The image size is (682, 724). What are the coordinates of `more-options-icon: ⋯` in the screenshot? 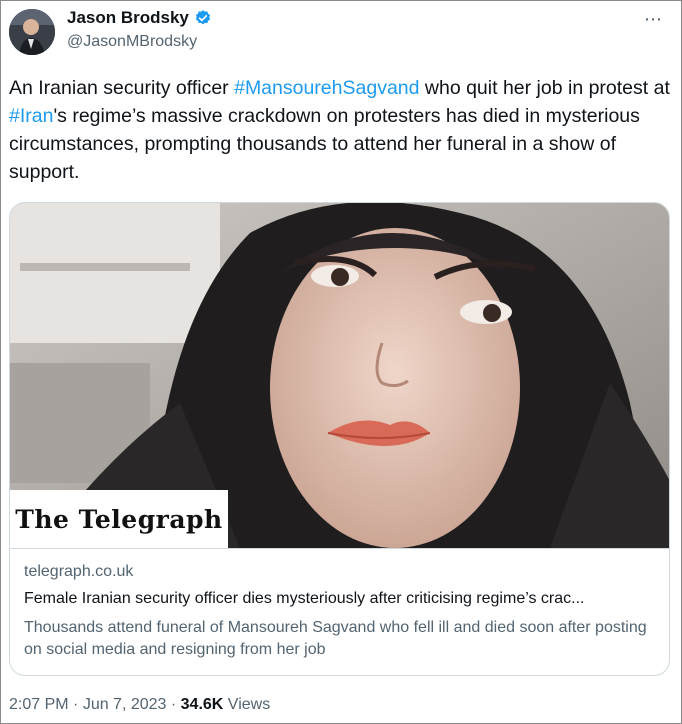 It's located at (653, 19).